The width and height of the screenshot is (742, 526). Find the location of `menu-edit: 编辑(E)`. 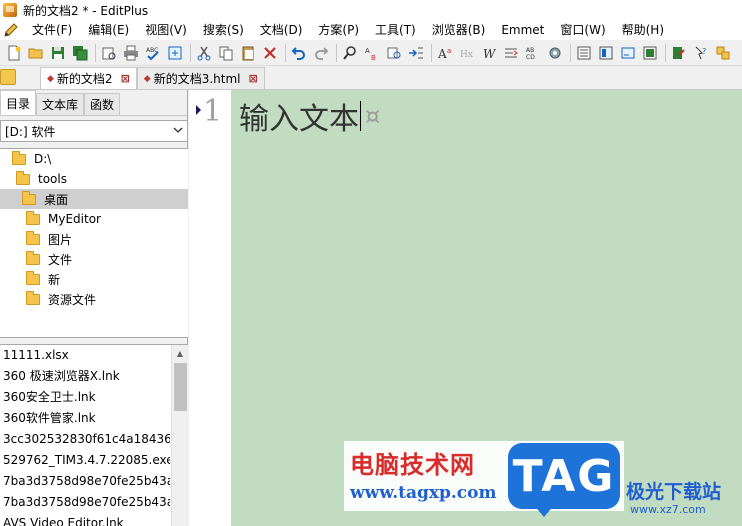

menu-edit: 编辑(E) is located at coordinates (108, 30).